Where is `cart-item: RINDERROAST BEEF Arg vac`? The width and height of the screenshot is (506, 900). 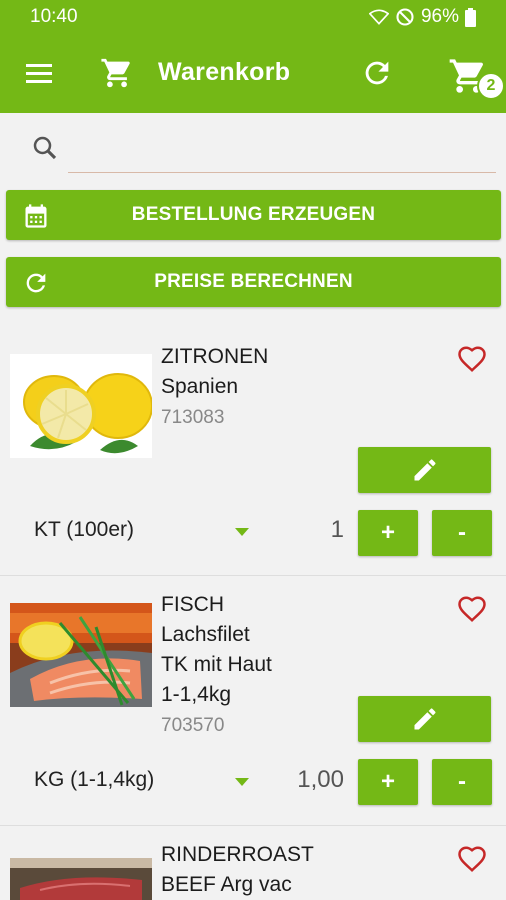 cart-item: RINDERROAST BEEF Arg vac is located at coordinates (253, 862).